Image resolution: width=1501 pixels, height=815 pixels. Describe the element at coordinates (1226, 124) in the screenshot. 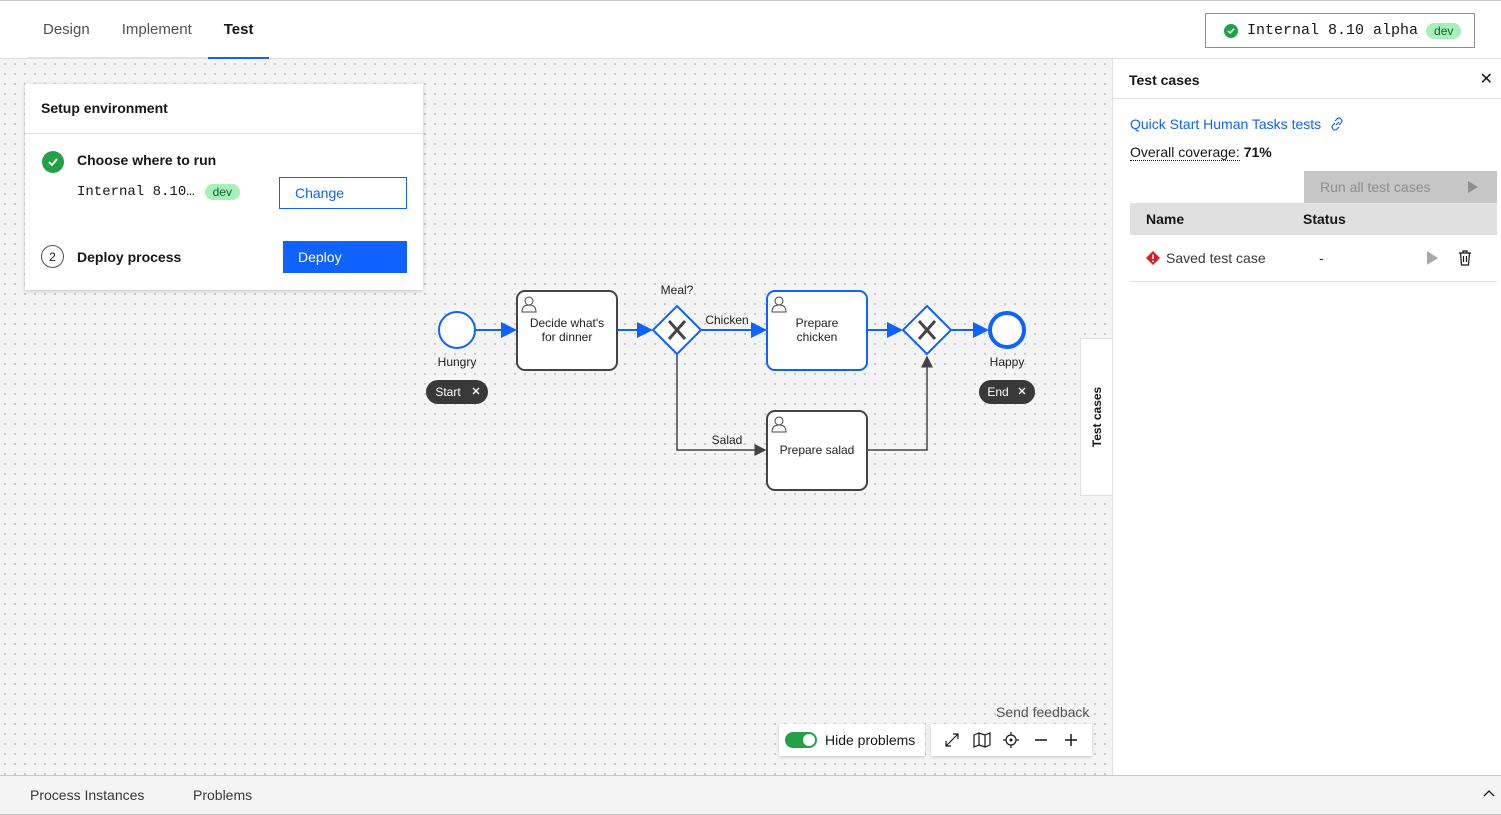

I see `test-suite-label: Quick Start Human Tasks tests` at that location.